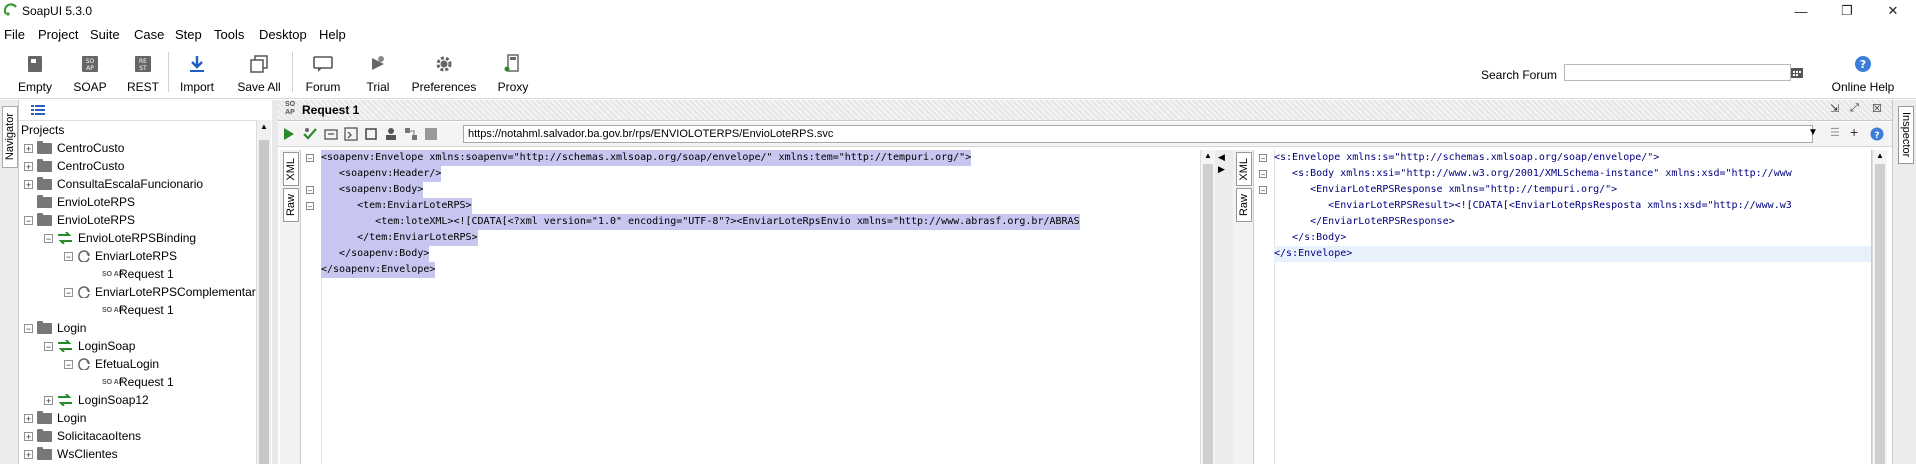 This screenshot has width=1916, height=464. Describe the element at coordinates (1208, 314) in the screenshot. I see `request-scroll-thumb` at that location.